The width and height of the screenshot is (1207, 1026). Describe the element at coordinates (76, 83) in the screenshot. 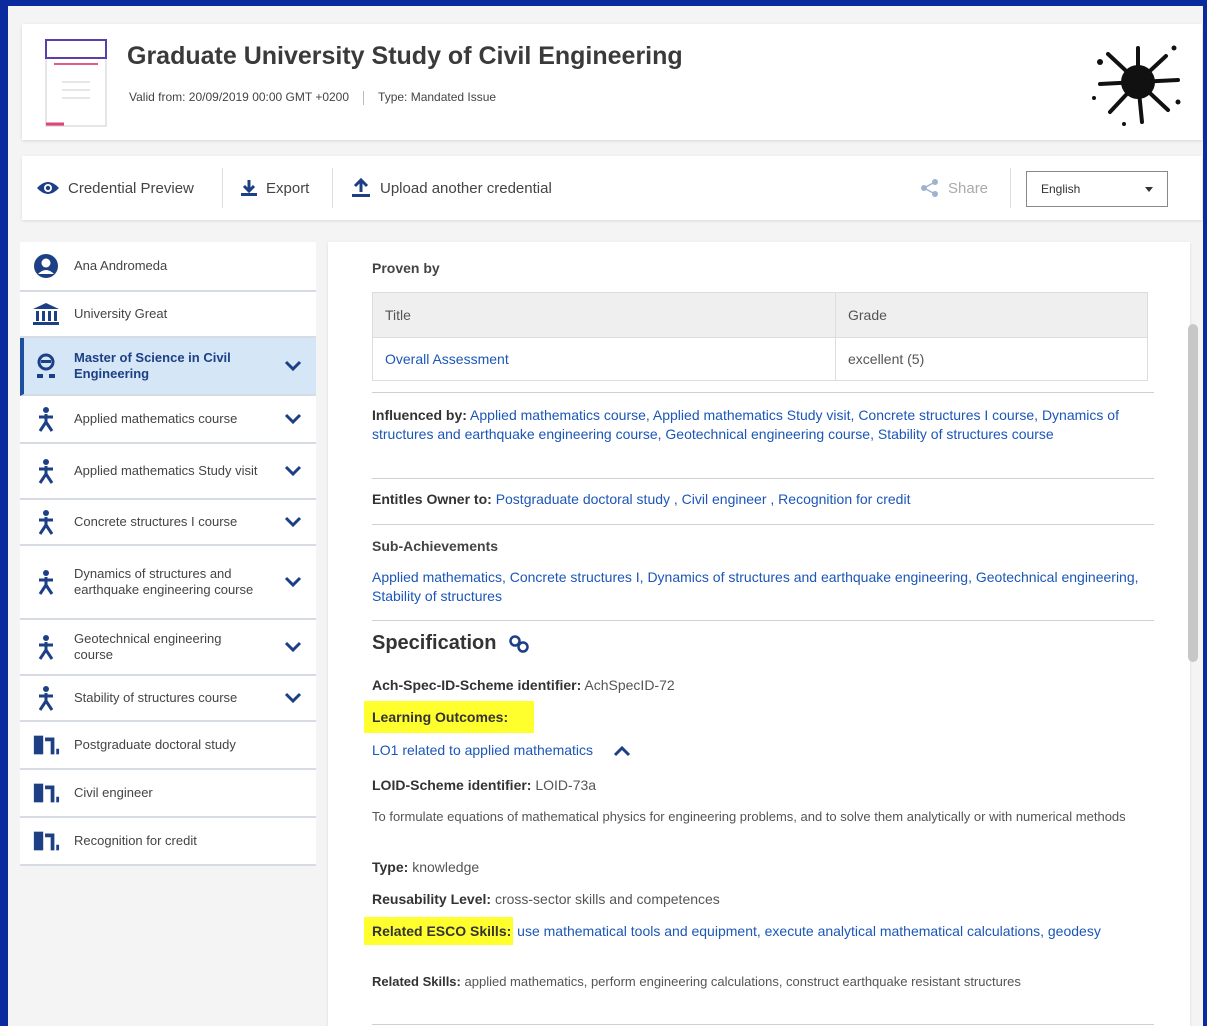

I see `certificate-icon` at that location.